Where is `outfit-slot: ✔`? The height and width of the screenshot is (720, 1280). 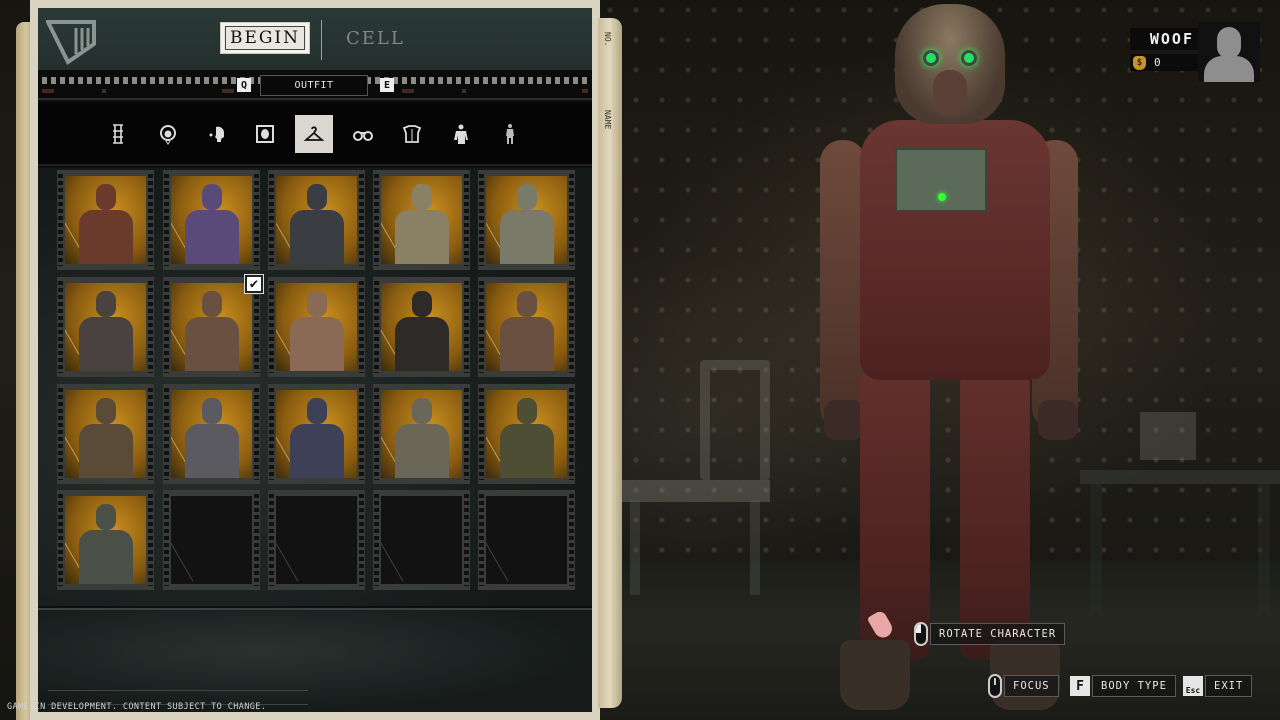 outfit-slot: ✔ is located at coordinates (213, 325).